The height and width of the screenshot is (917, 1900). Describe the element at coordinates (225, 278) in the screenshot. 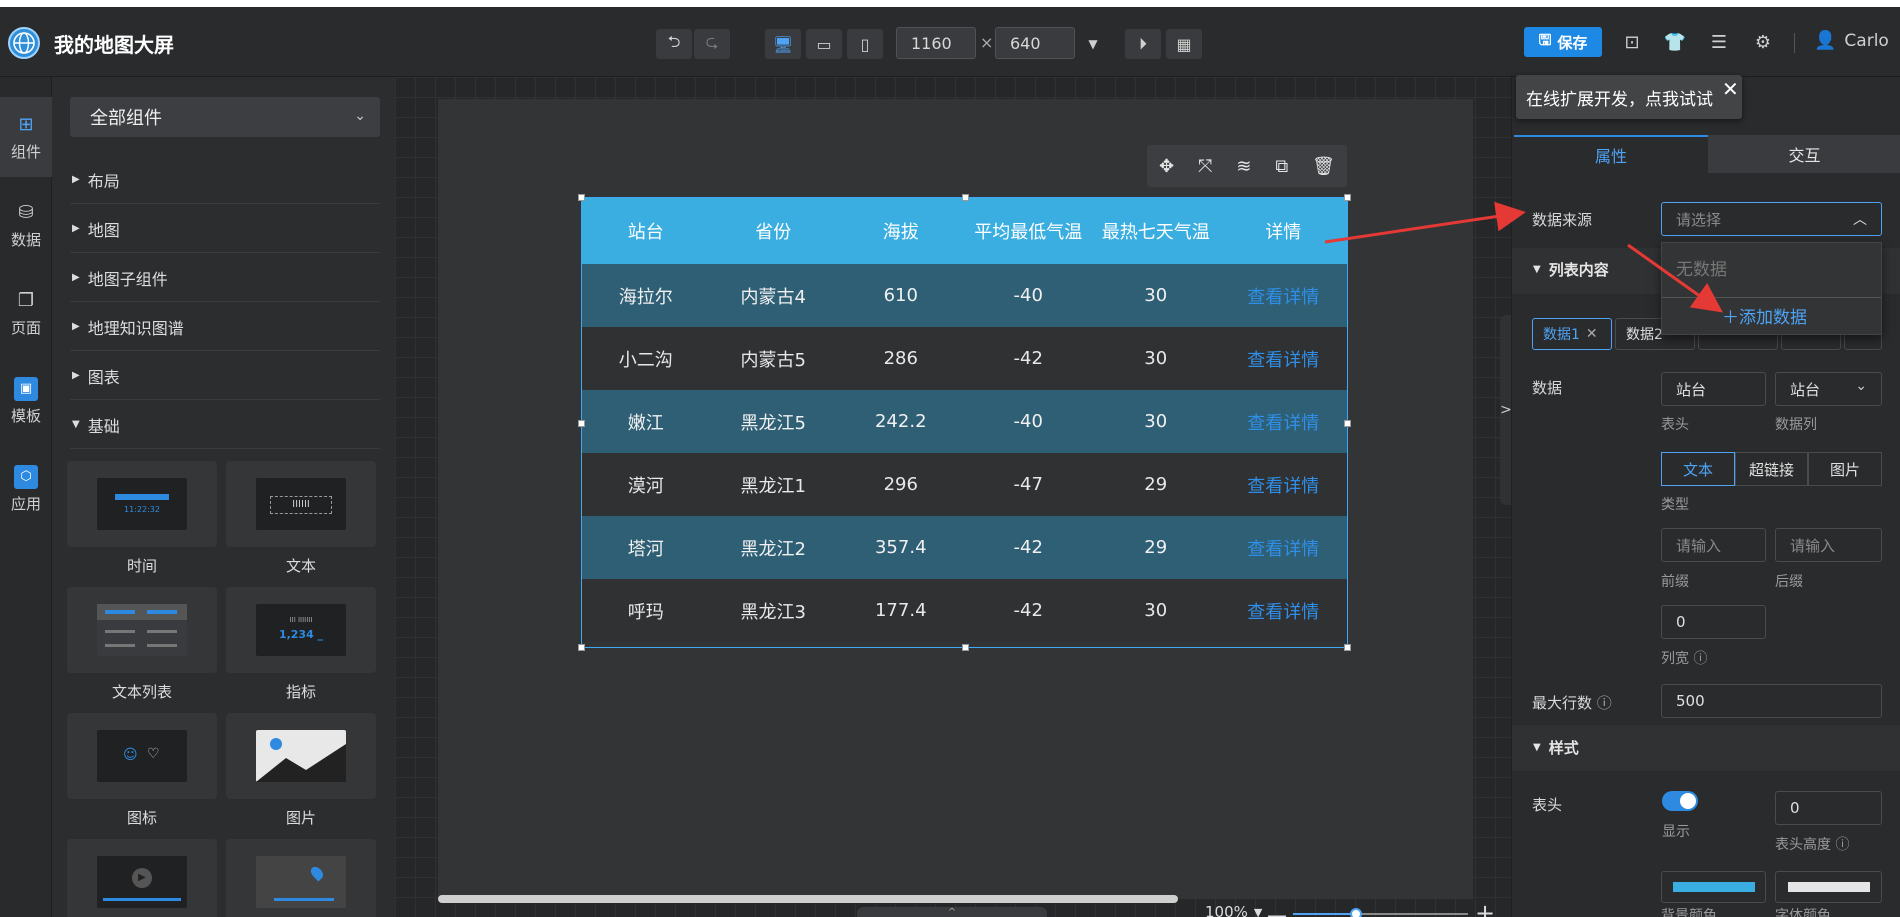

I see `category-map-sub: ▶ 地图子组件` at that location.